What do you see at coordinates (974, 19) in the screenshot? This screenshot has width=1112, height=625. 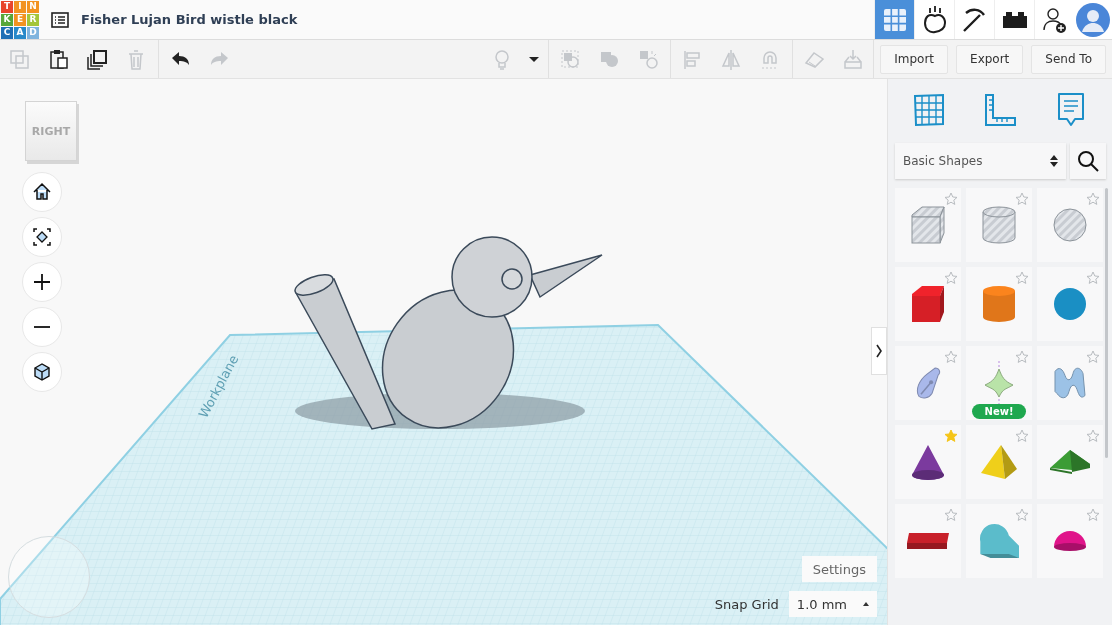 I see `pickaxe-icon` at bounding box center [974, 19].